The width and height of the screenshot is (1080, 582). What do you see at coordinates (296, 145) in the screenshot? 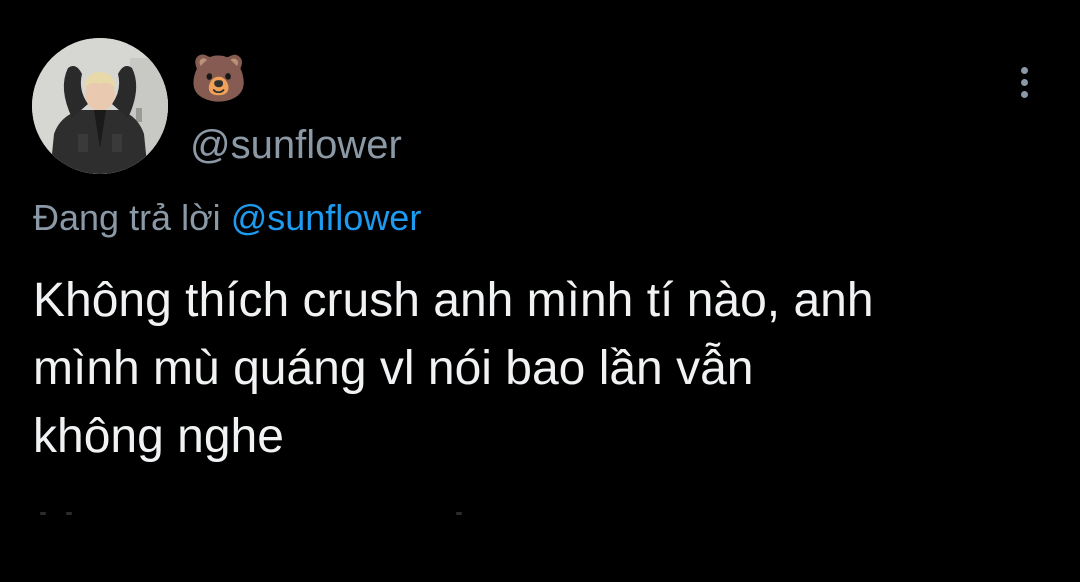
I see `user-handle: @sunflower` at bounding box center [296, 145].